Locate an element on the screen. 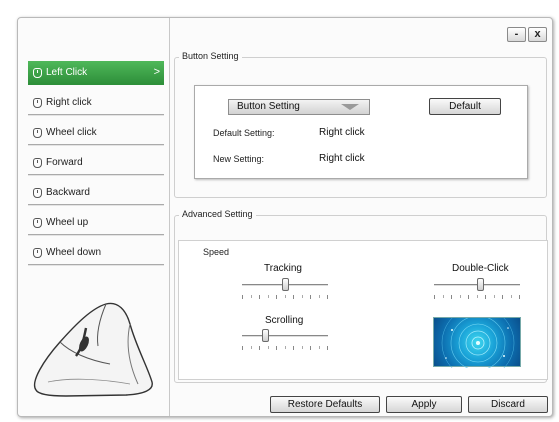 The height and width of the screenshot is (422, 559). close-button: x is located at coordinates (537, 34).